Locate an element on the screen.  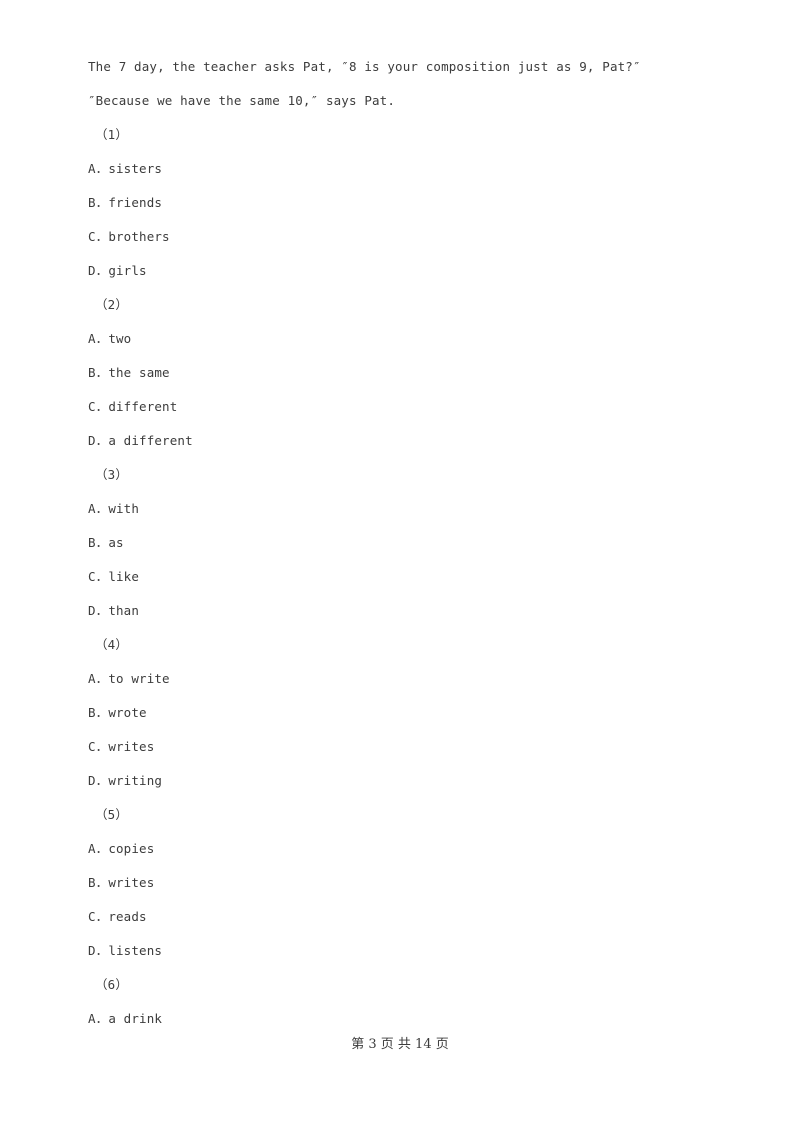
option-c: C．brothers is located at coordinates (418, 237).